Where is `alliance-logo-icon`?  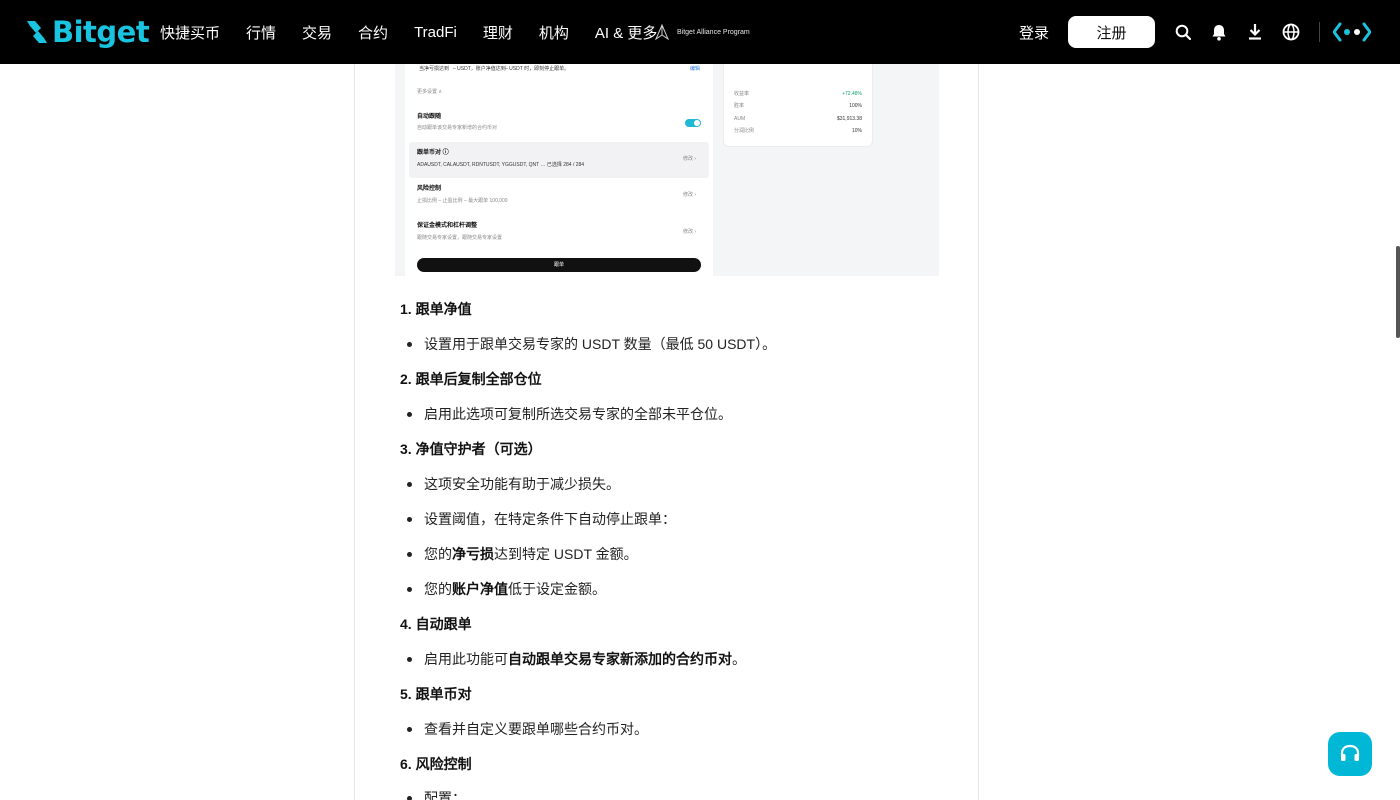 alliance-logo-icon is located at coordinates (662, 32).